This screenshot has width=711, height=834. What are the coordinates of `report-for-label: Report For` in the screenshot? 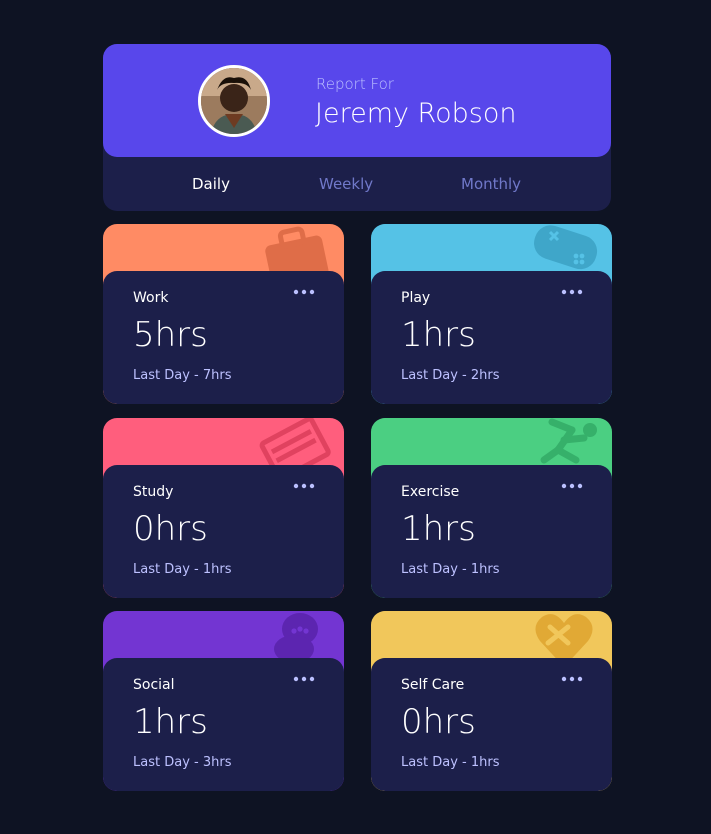 It's located at (355, 84).